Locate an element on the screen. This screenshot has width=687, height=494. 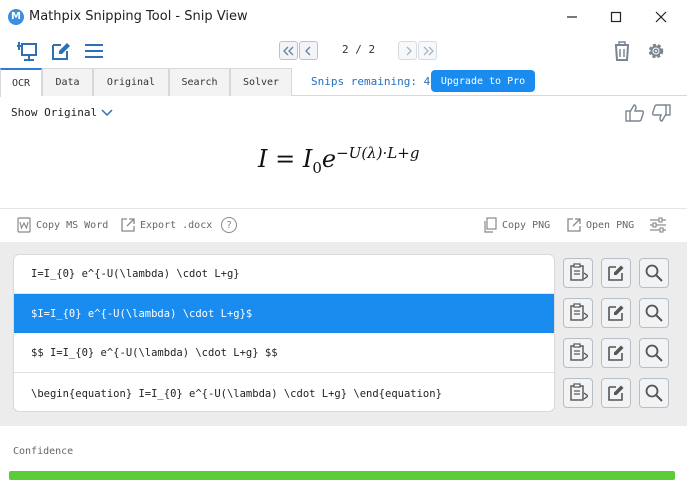
thumbs-down-icon is located at coordinates (661, 113).